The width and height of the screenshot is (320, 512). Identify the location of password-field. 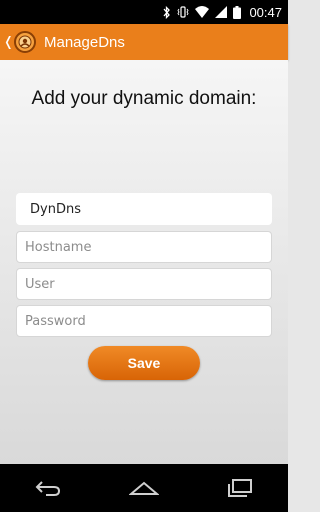
(144, 321).